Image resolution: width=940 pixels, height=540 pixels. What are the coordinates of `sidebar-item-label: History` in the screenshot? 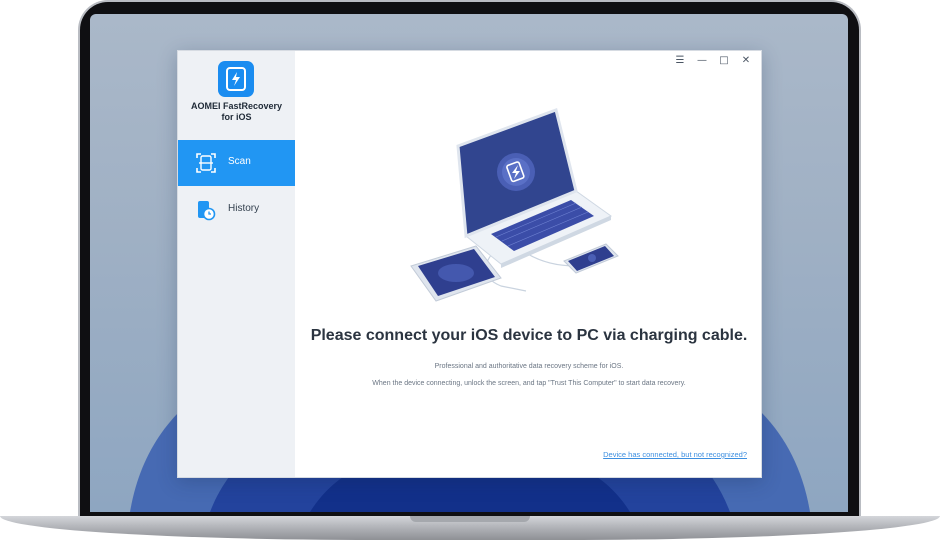 It's located at (244, 208).